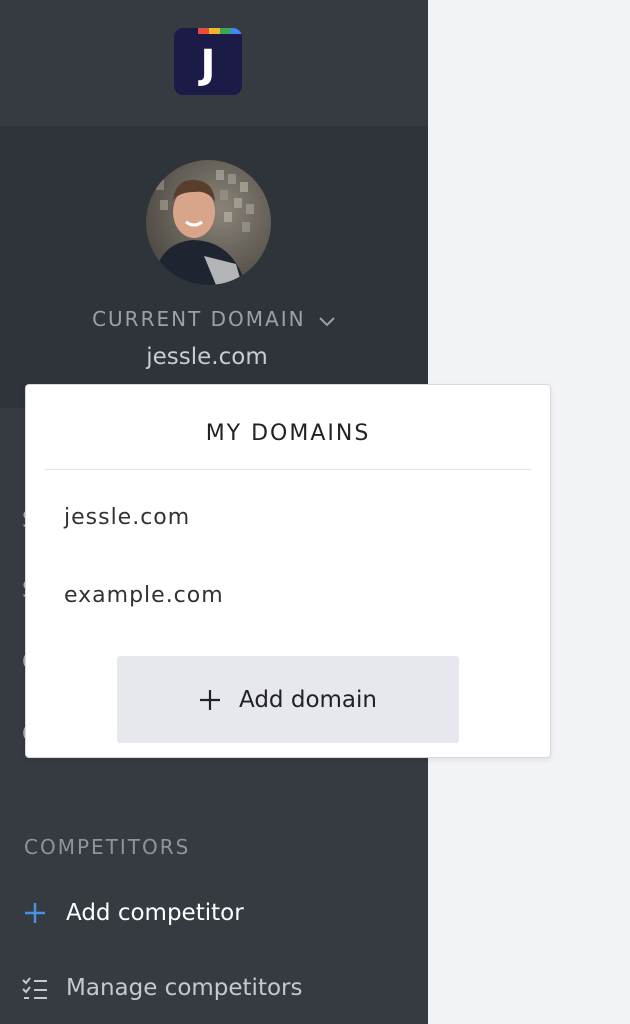 The height and width of the screenshot is (1024, 630). I want to click on add-competitor-button: Add competitor, so click(132, 913).